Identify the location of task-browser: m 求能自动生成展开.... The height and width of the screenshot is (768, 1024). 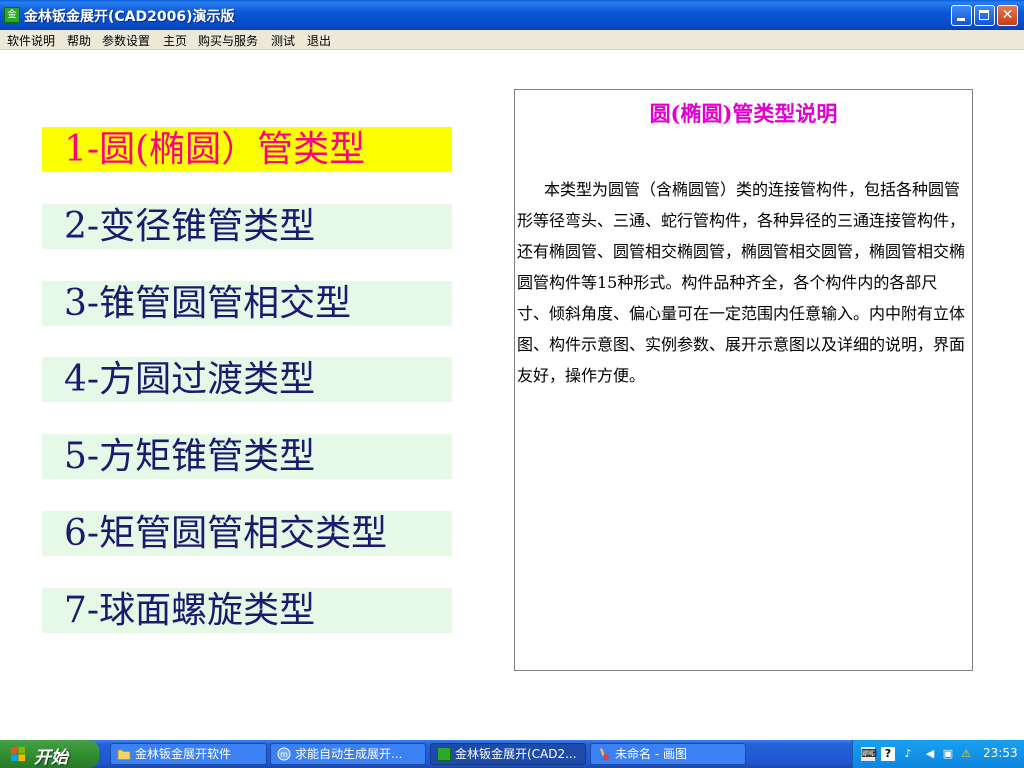
(348, 754).